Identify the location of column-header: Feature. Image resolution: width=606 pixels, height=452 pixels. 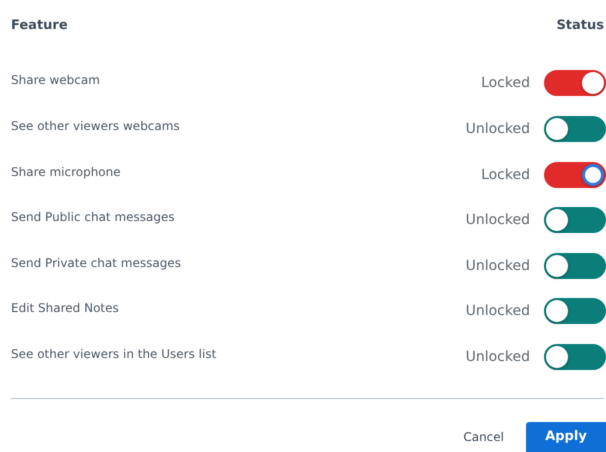
(39, 26).